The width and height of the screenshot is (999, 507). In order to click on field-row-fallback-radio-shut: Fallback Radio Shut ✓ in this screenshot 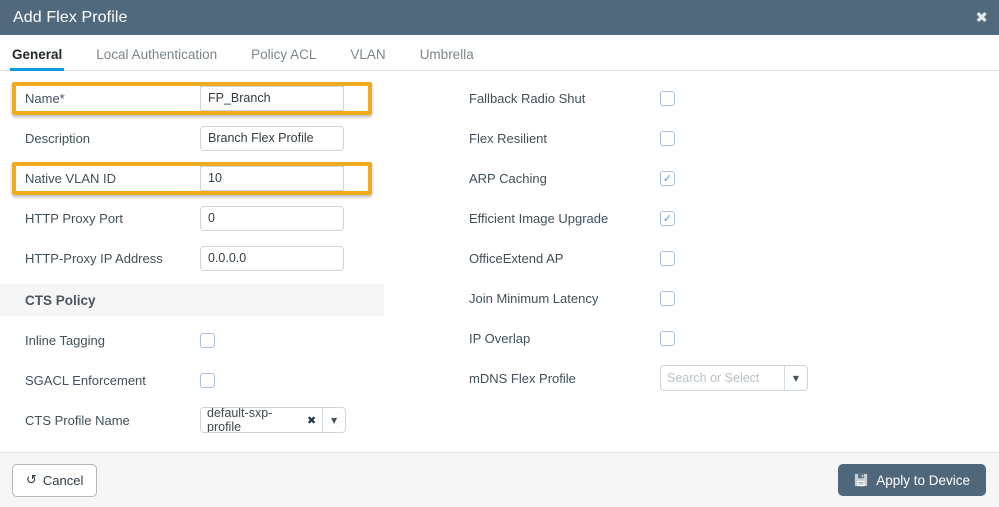, I will do `click(665, 98)`.